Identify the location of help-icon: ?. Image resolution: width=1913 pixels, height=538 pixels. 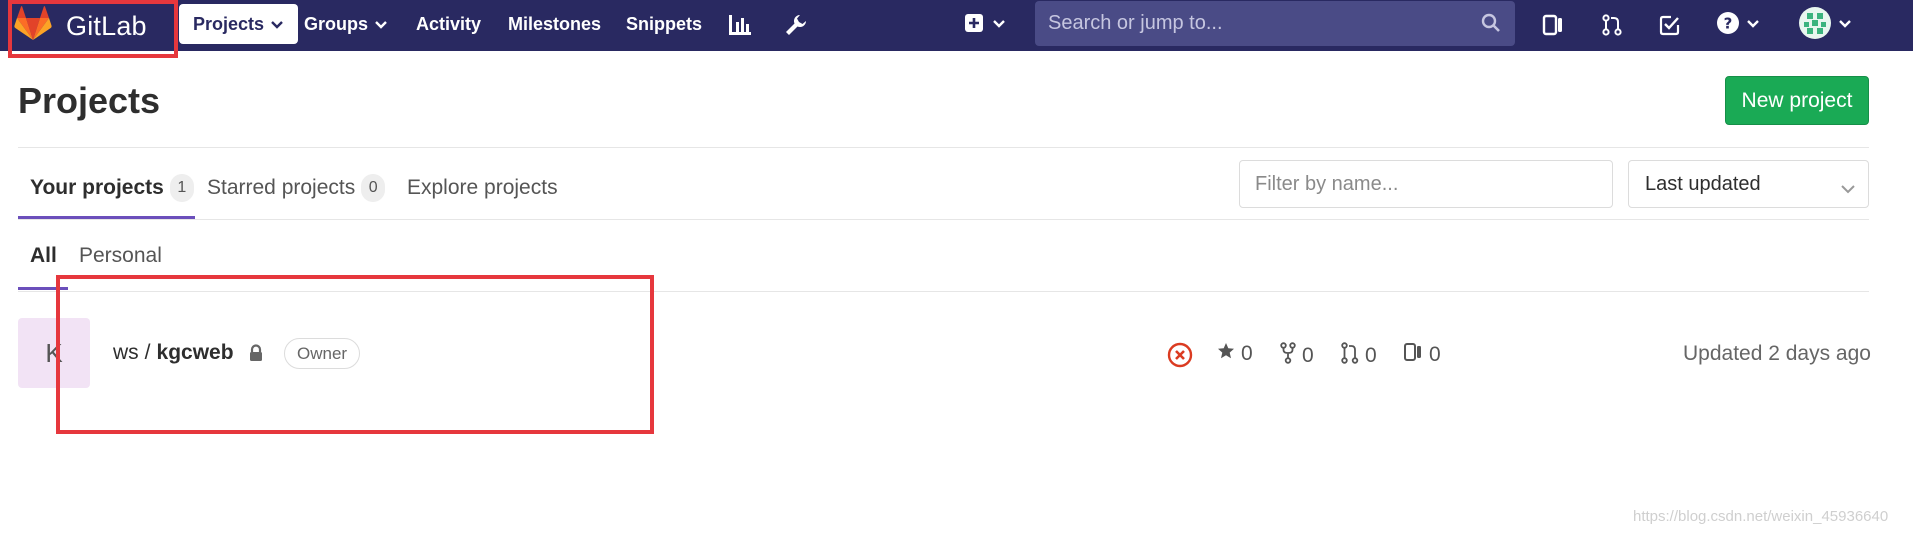
(1728, 25).